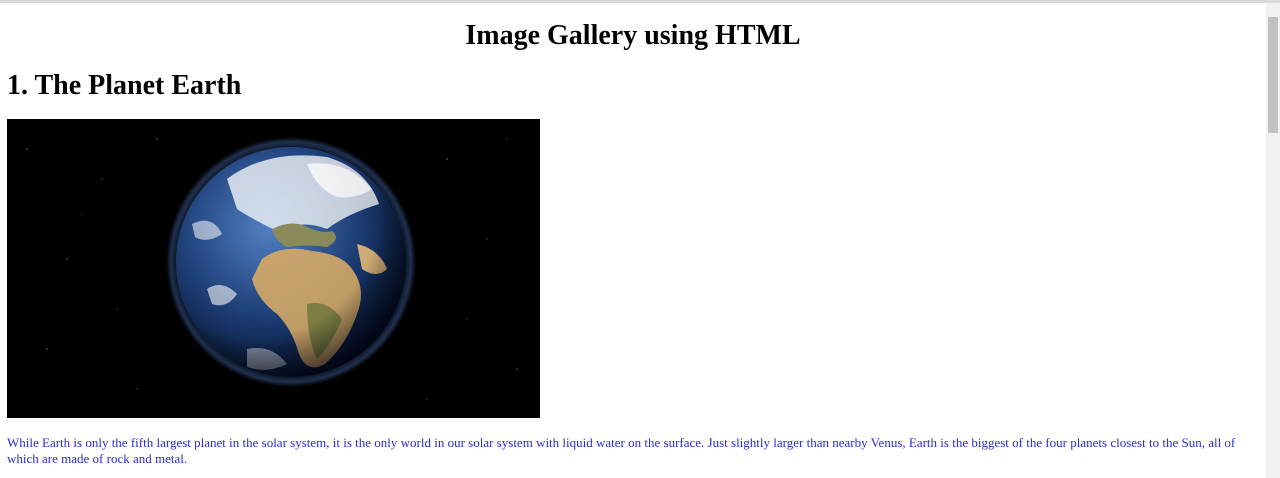 This screenshot has height=478, width=1280. I want to click on section-heading: 1. The Planet Earth, so click(124, 85).